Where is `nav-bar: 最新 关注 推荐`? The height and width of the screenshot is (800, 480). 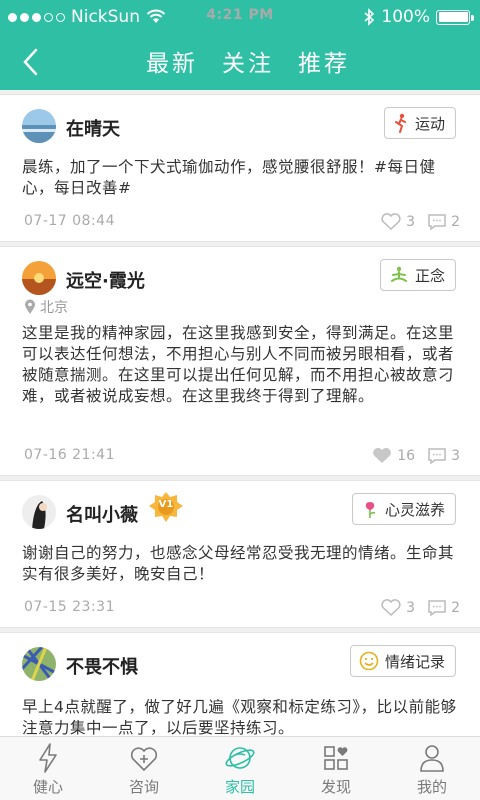 nav-bar: 最新 关注 推荐 is located at coordinates (240, 62).